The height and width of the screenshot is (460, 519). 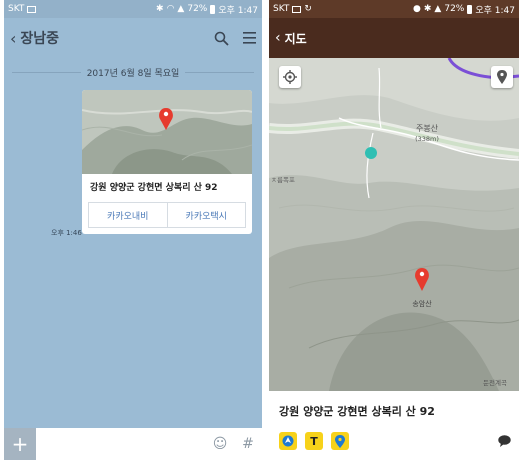 I want to click on hashtag-button: #, so click(x=248, y=444).